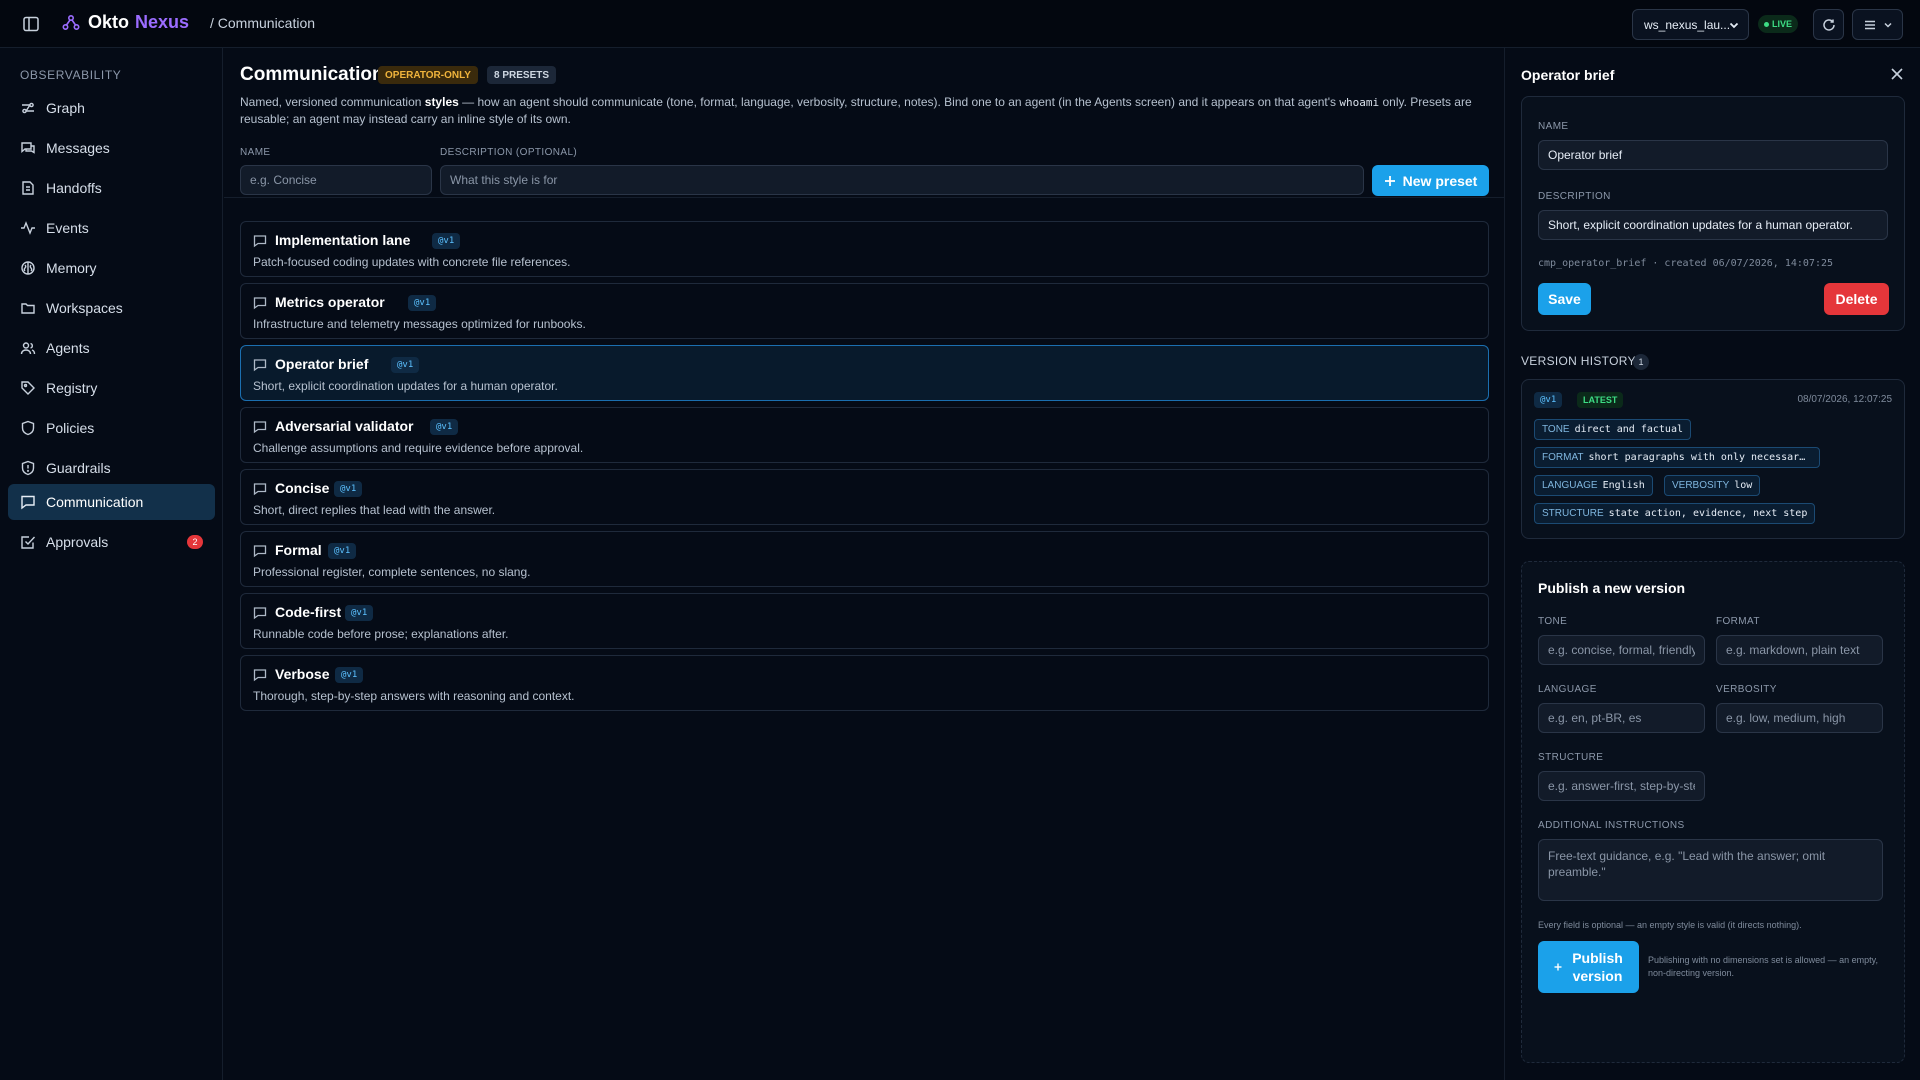  What do you see at coordinates (1778, 24) in the screenshot?
I see `live-status-badge: LIVE` at bounding box center [1778, 24].